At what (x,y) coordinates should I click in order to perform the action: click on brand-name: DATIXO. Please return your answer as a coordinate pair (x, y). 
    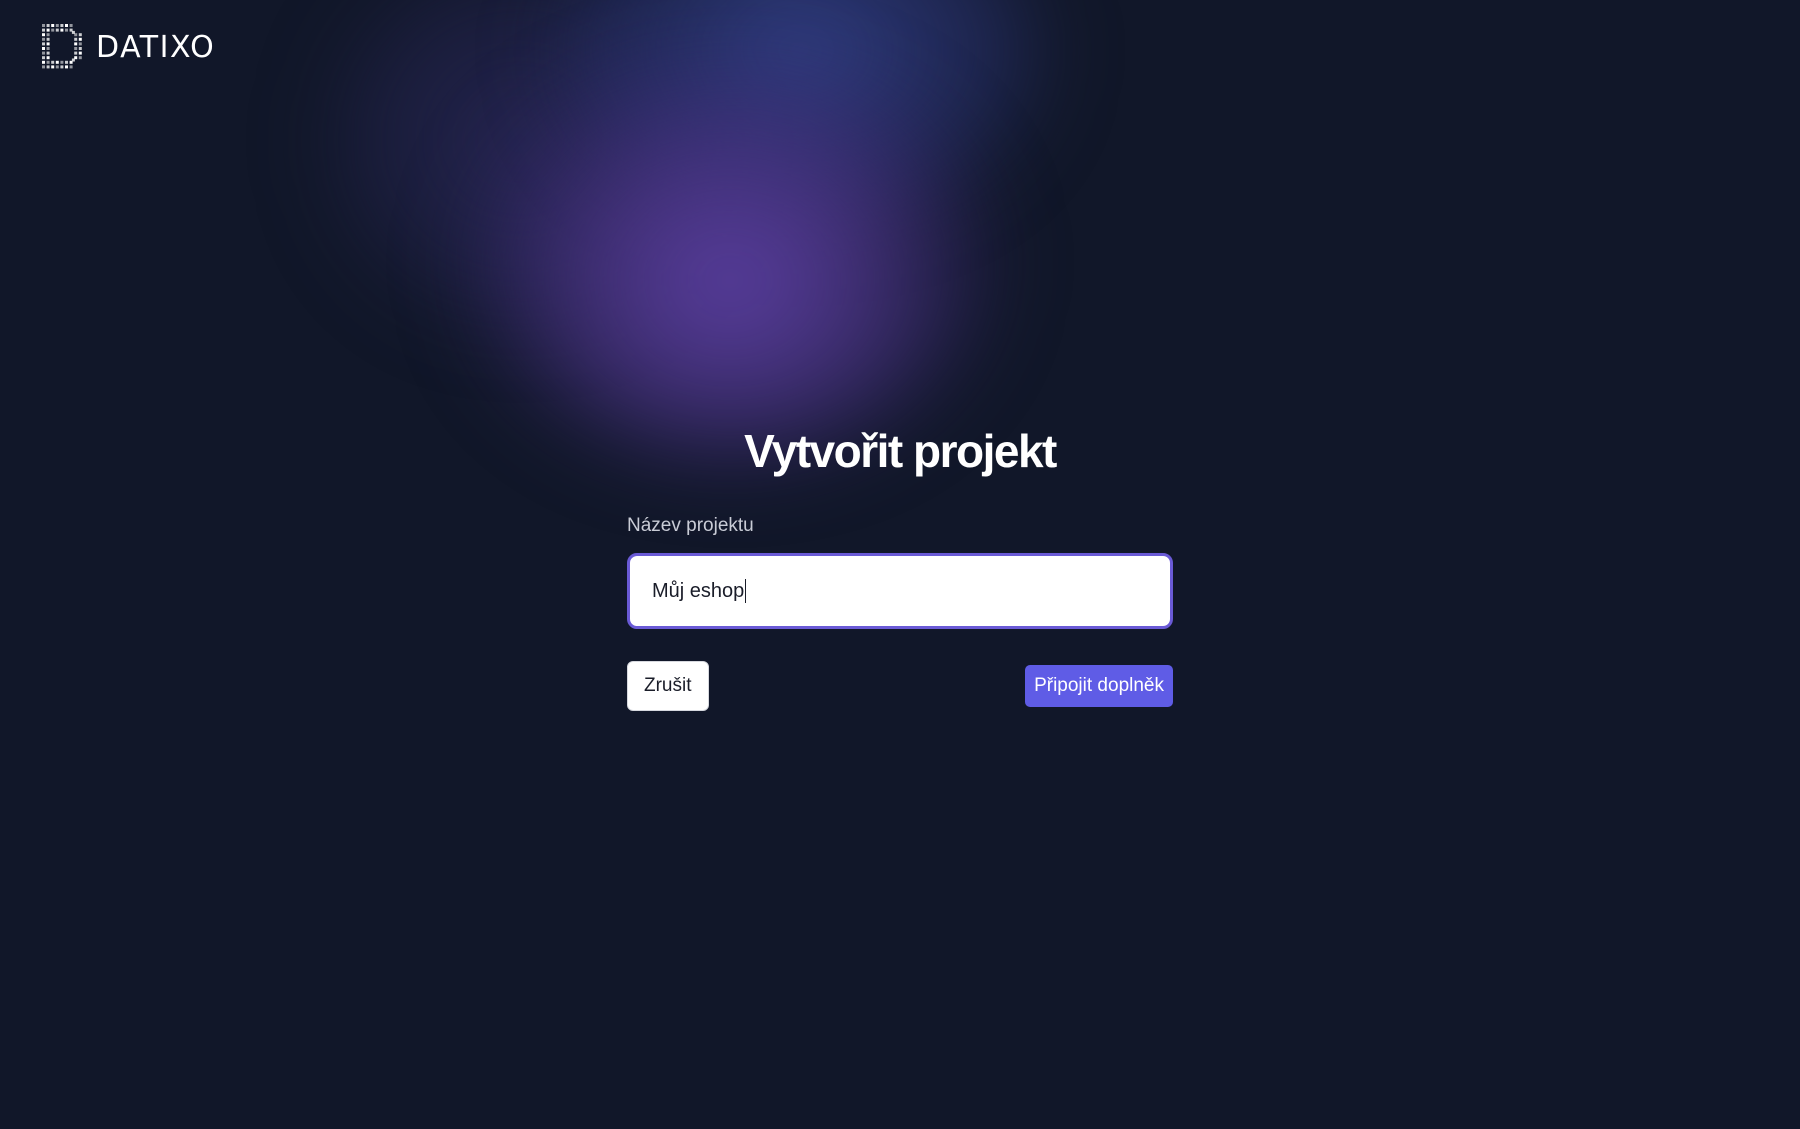
    Looking at the image, I should click on (156, 47).